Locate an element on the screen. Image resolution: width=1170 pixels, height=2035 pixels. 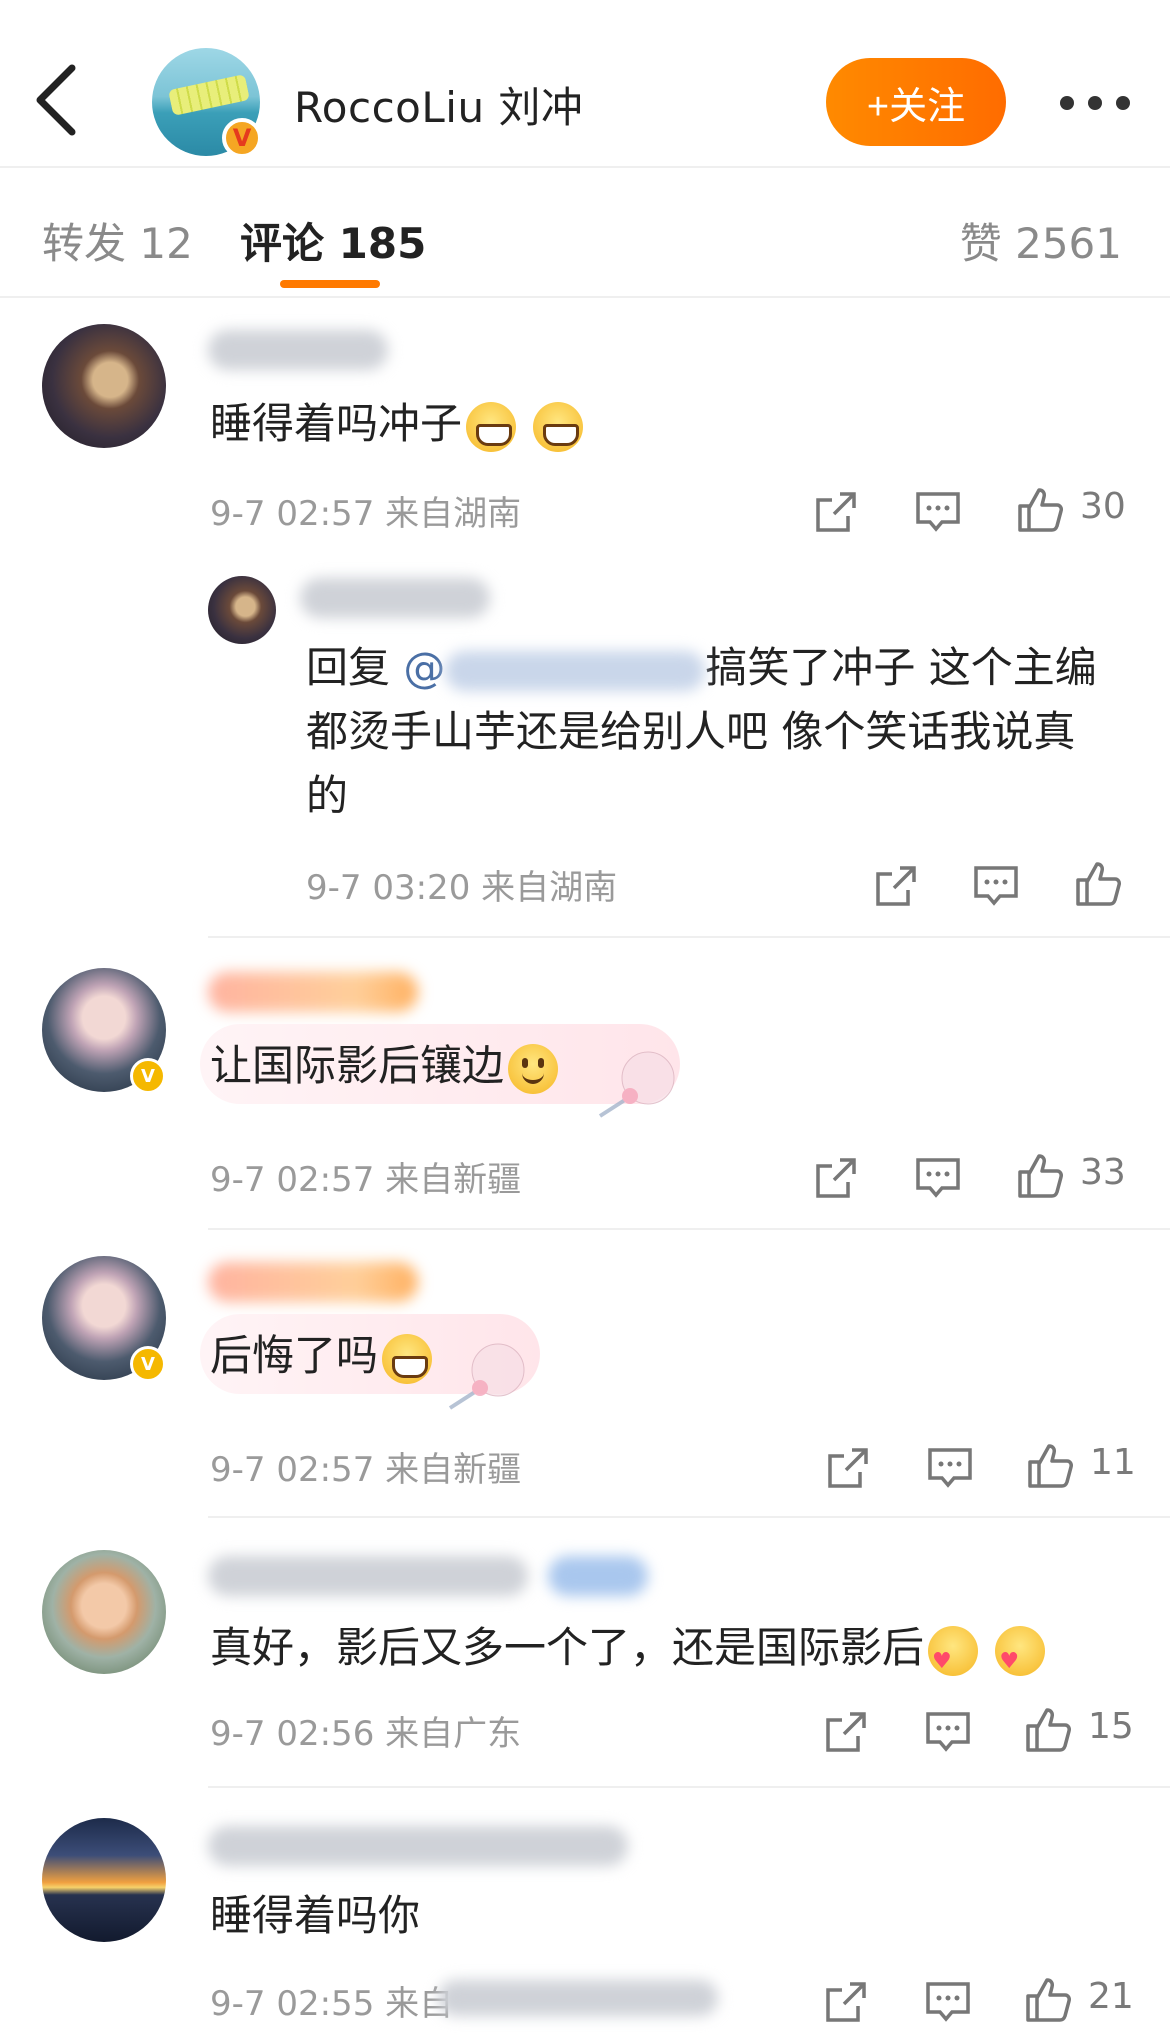
comment-text: 后悔了吗 is located at coordinates (321, 1356).